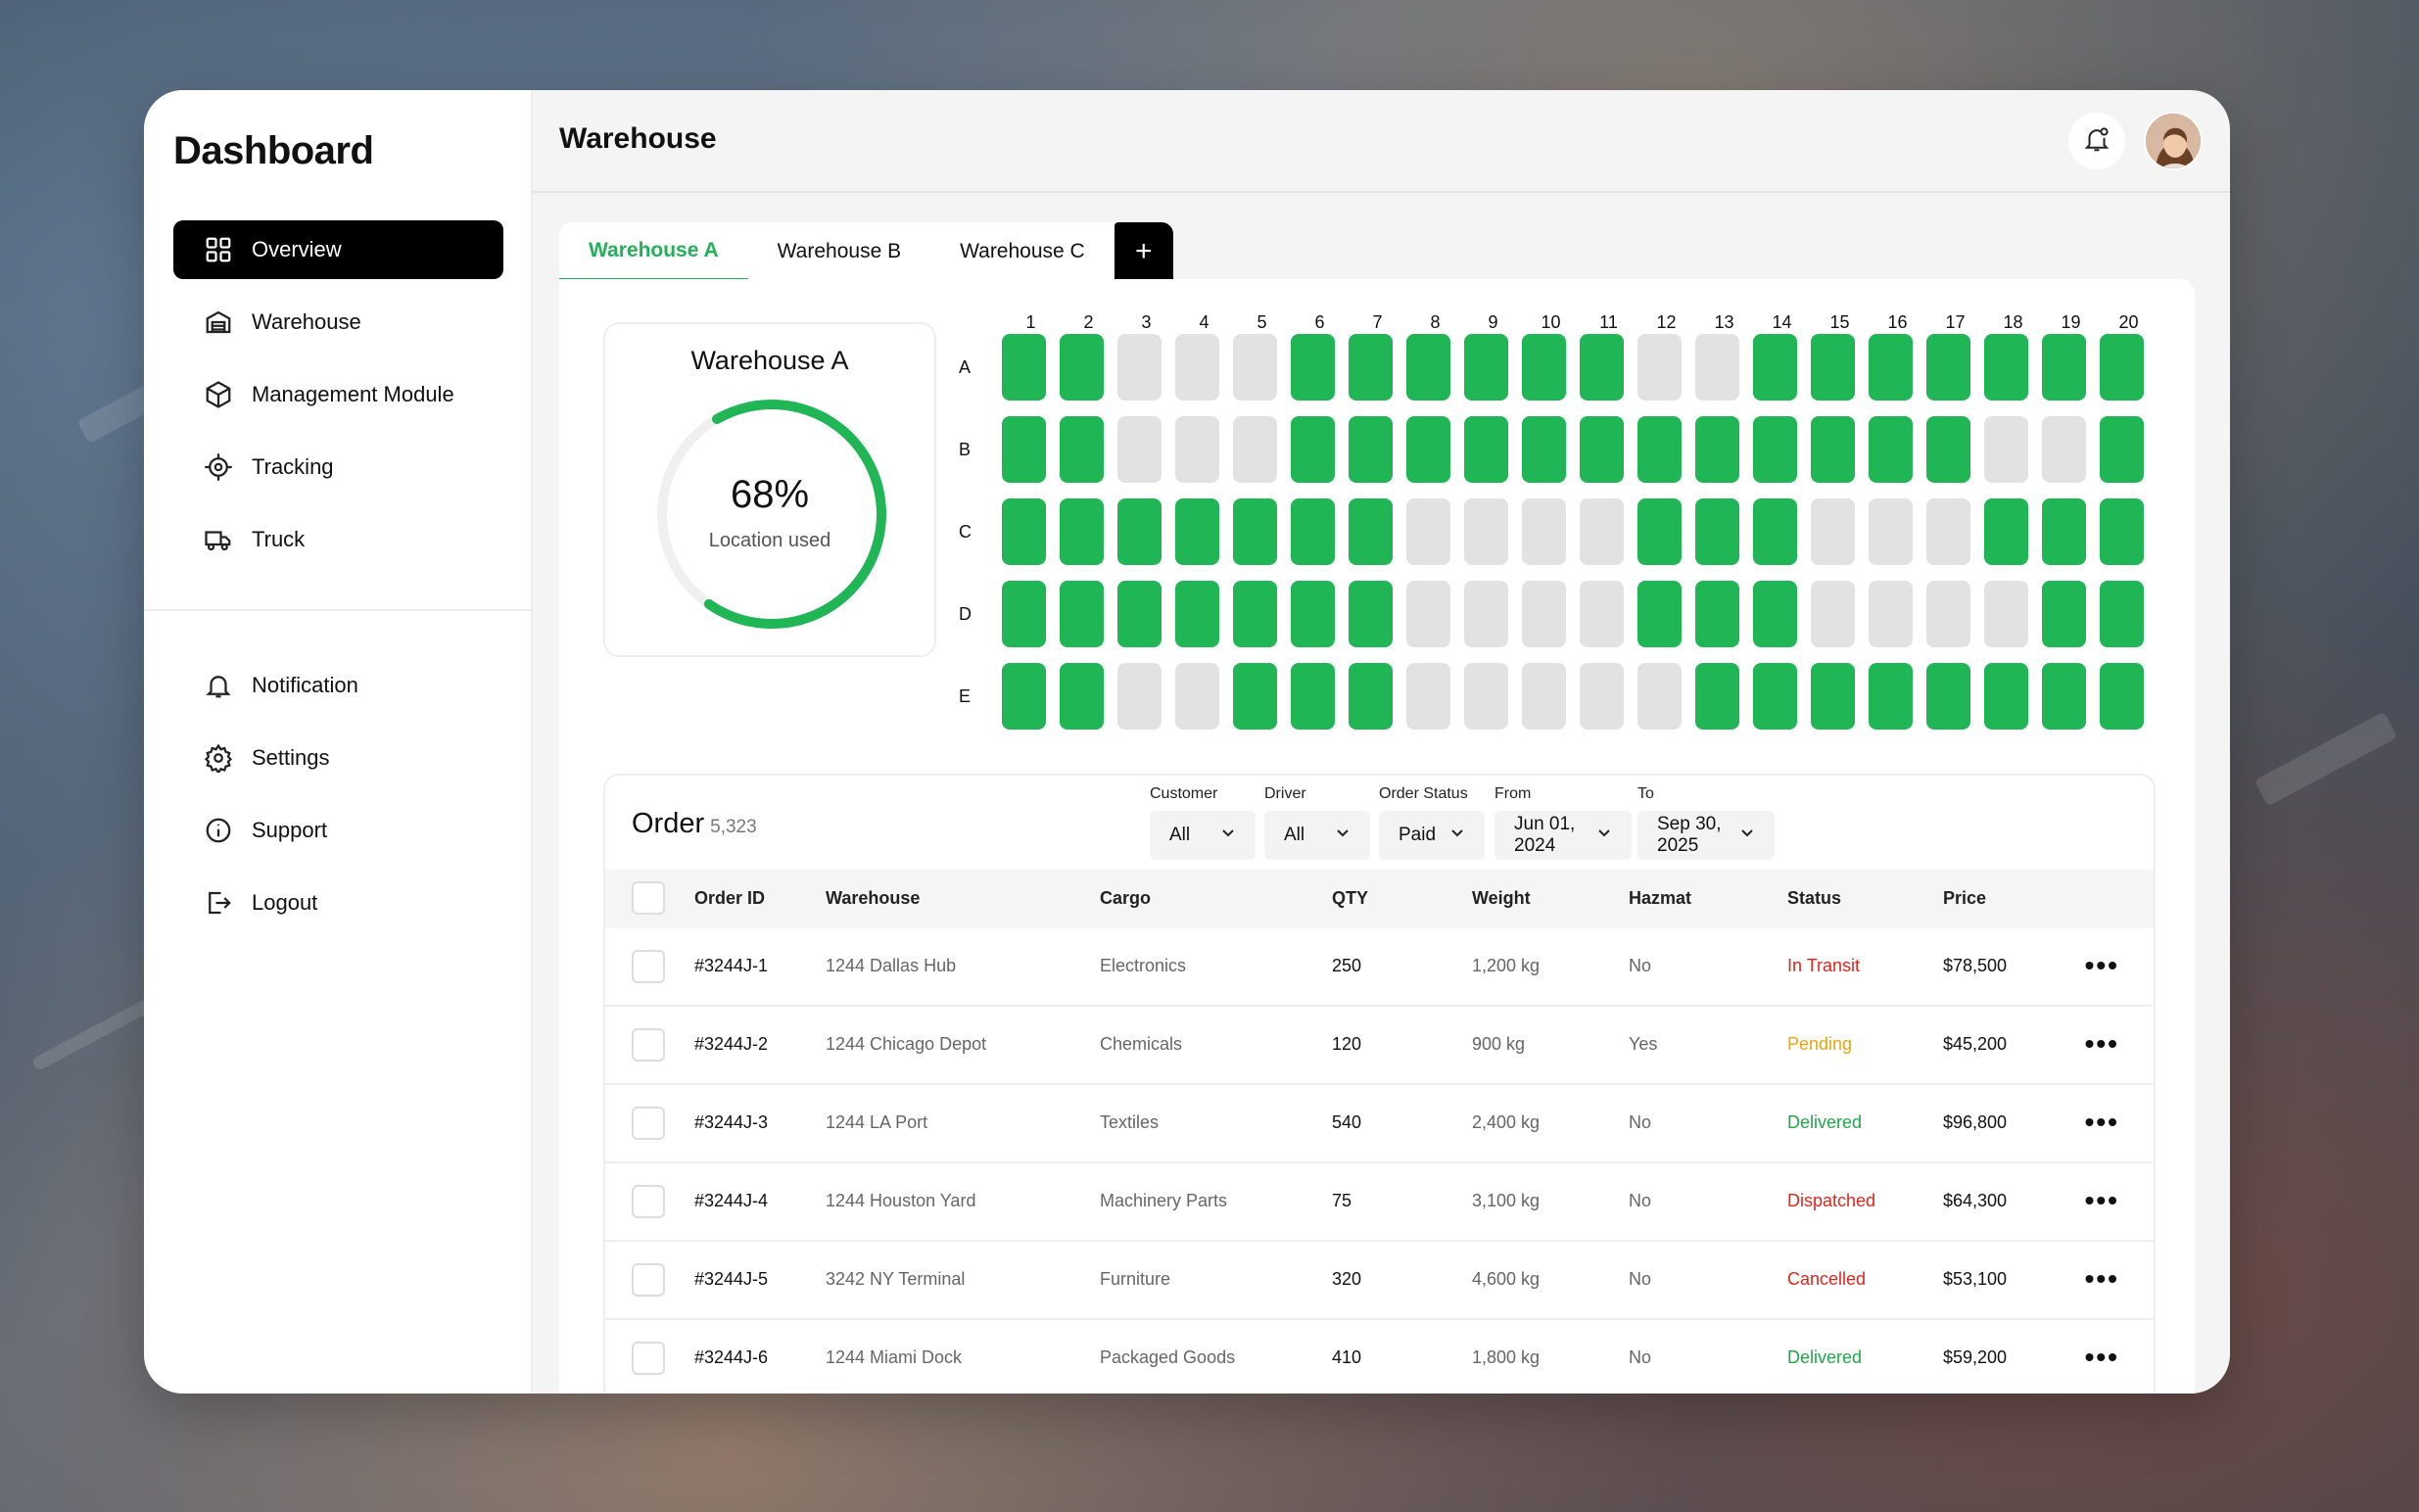 Image resolution: width=2419 pixels, height=1512 pixels. Describe the element at coordinates (1432, 835) in the screenshot. I see `filter-select: Paid` at that location.